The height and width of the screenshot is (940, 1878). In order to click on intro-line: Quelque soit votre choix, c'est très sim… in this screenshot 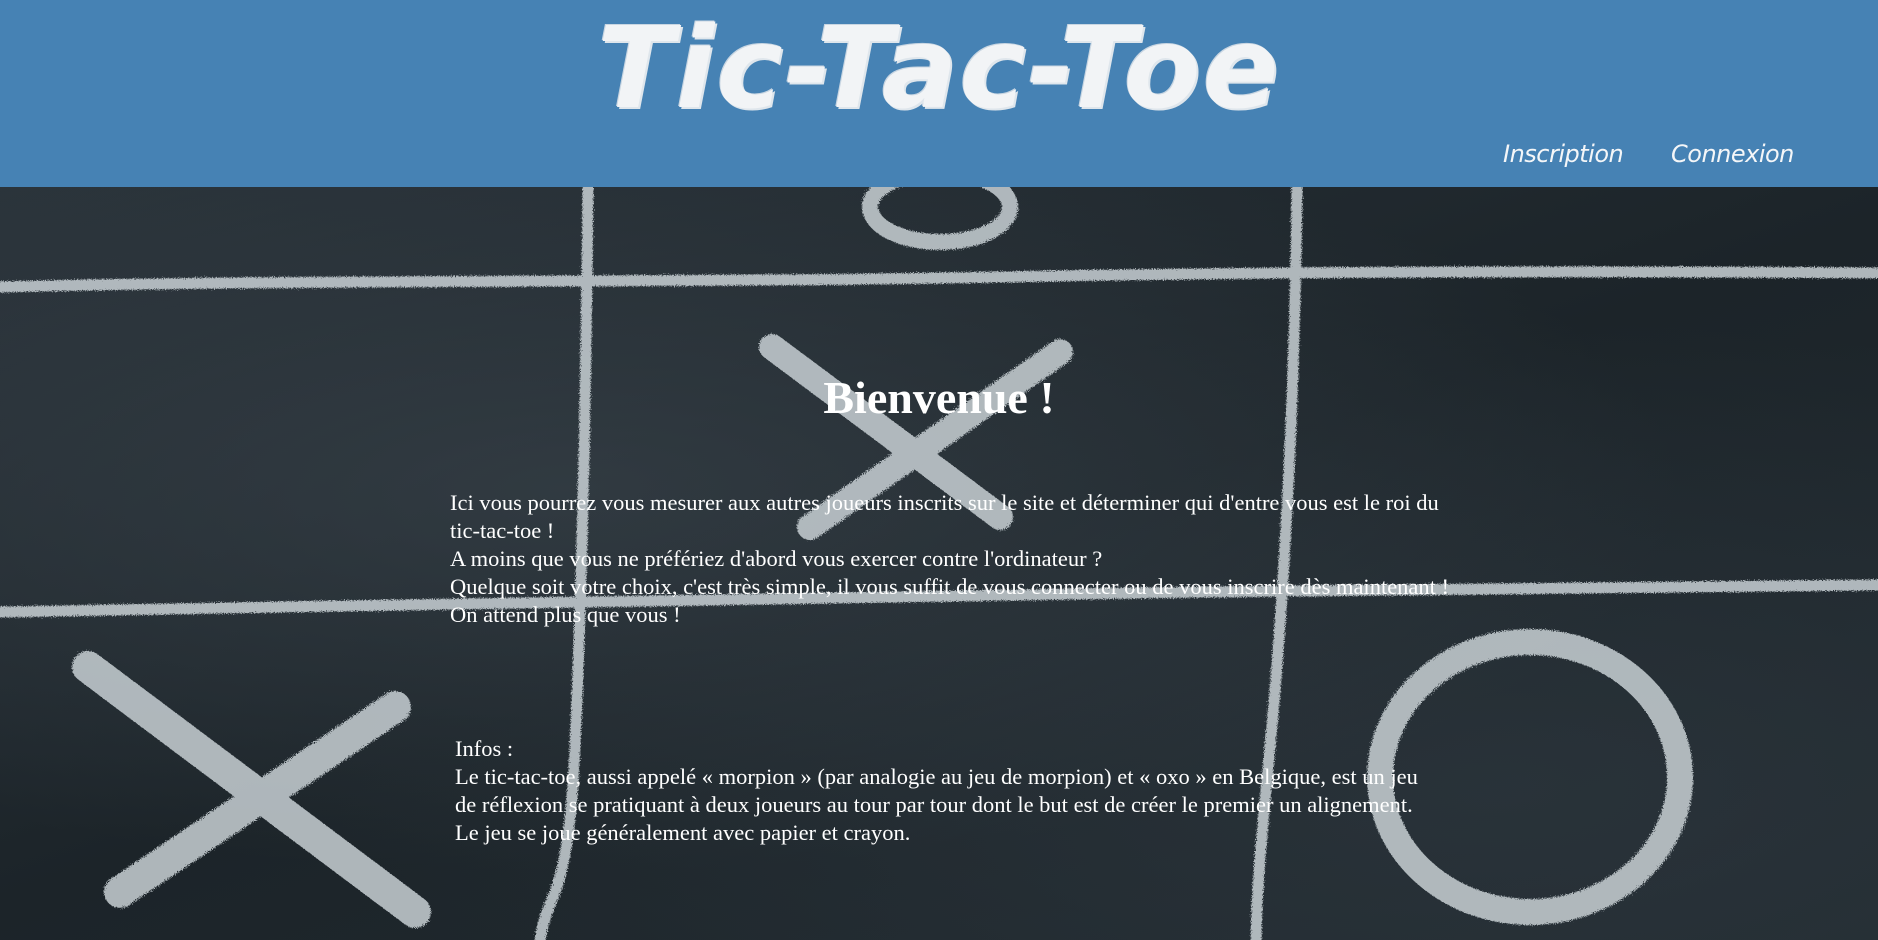, I will do `click(950, 586)`.